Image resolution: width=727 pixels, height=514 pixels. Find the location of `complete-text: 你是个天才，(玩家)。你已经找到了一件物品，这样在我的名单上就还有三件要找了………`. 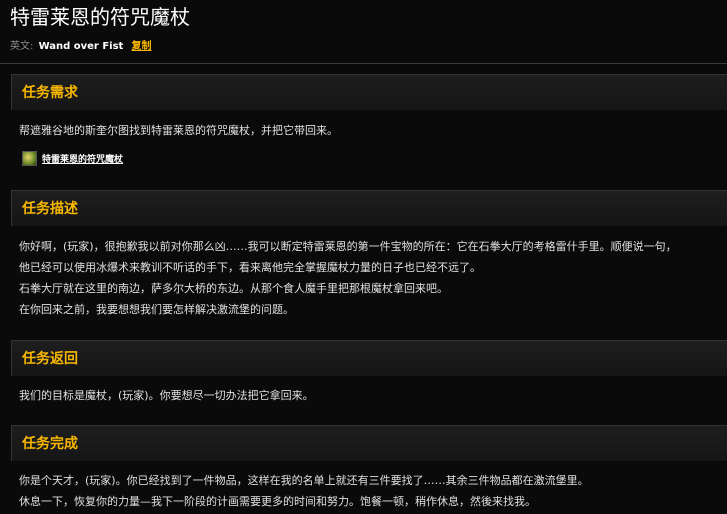

complete-text: 你是个天才，(玩家)。你已经找到了一件物品，这样在我的名单上就还有三件要找了……… is located at coordinates (304, 491).